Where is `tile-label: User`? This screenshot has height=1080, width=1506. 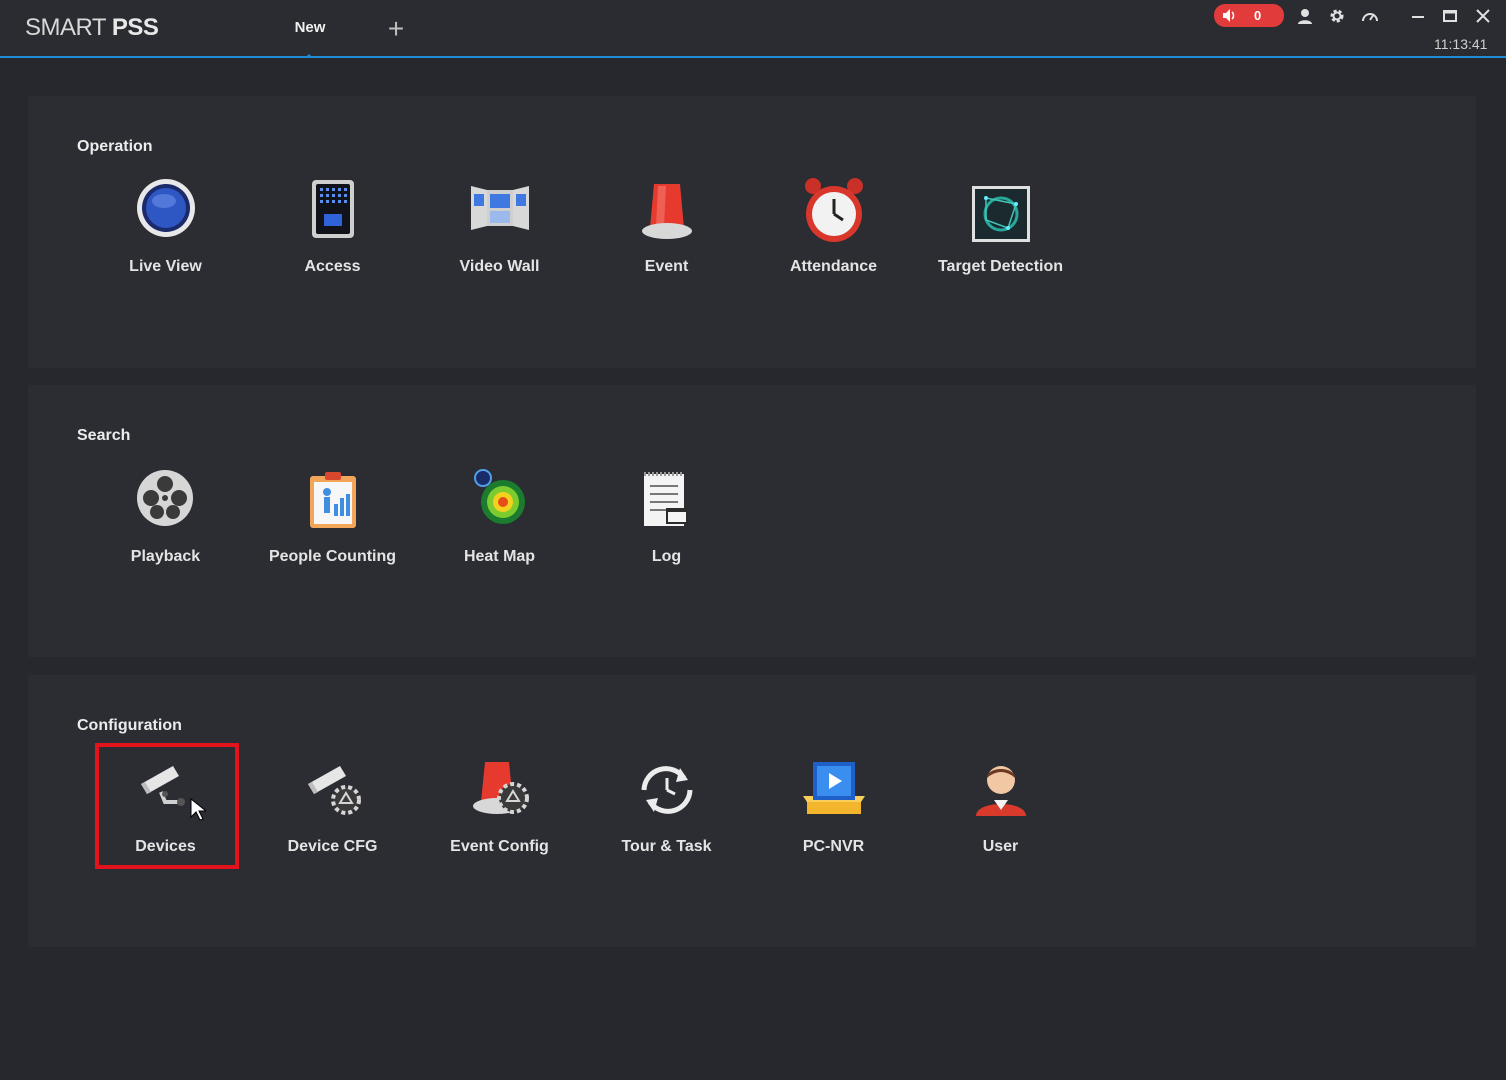 tile-label: User is located at coordinates (1000, 846).